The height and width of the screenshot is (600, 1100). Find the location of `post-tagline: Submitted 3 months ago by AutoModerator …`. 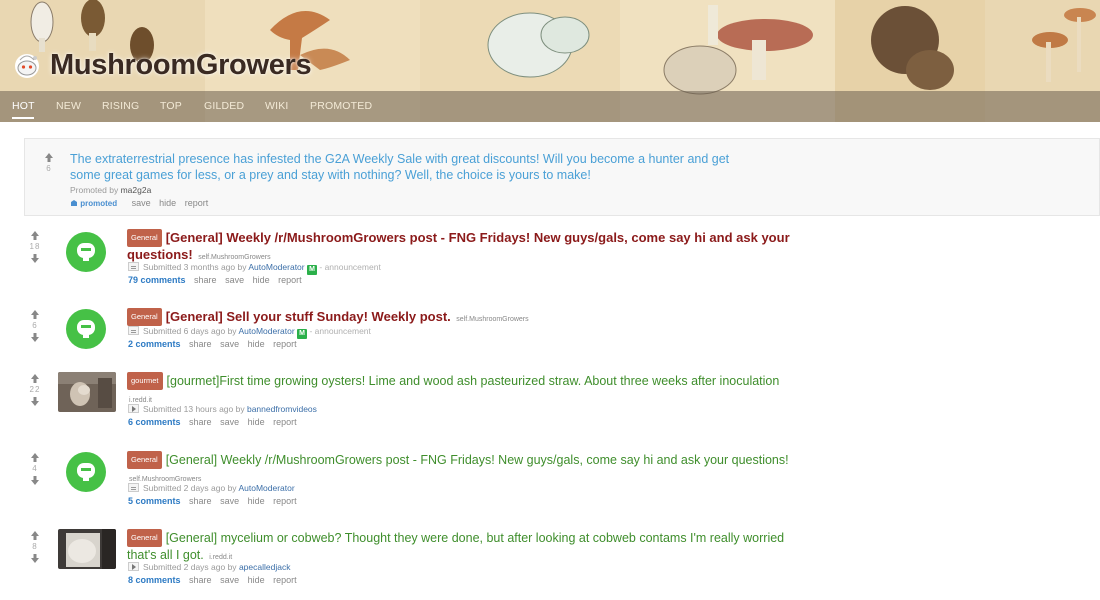

post-tagline: Submitted 3 months ago by AutoModerator … is located at coordinates (254, 268).